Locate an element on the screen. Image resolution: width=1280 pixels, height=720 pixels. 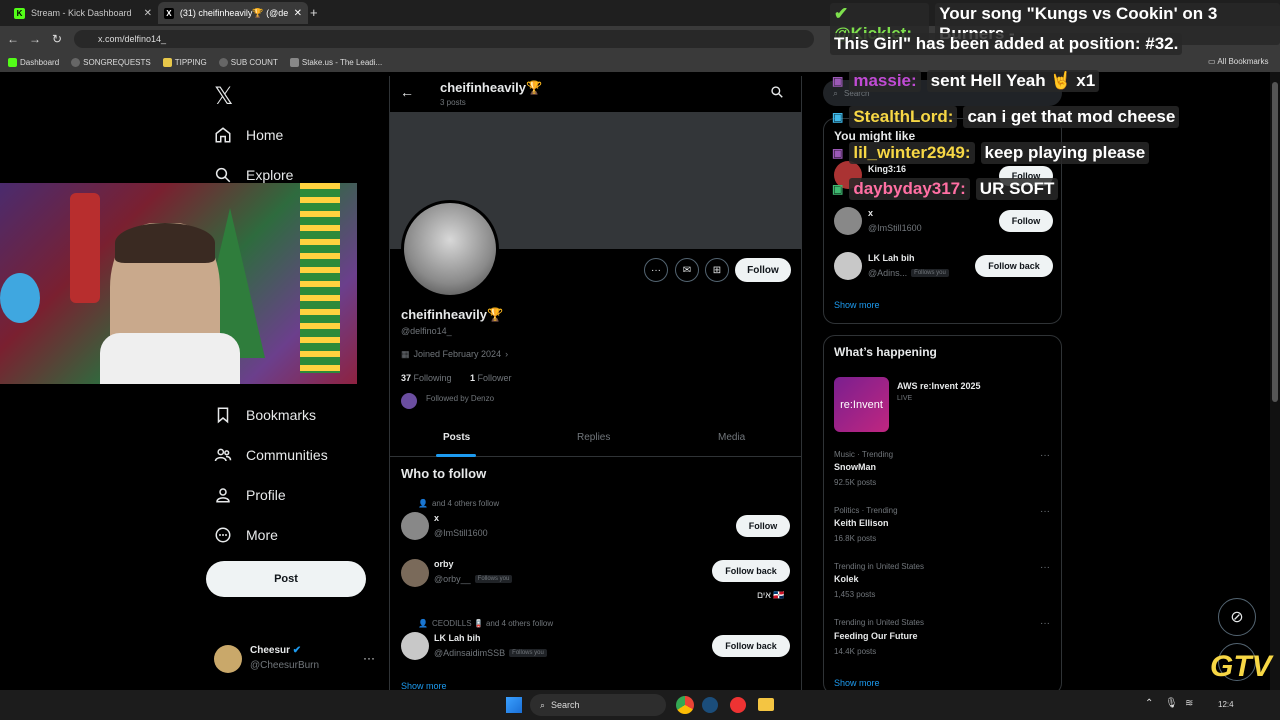
followed-by: Followed by Denzo is located at coordinates (460, 398).